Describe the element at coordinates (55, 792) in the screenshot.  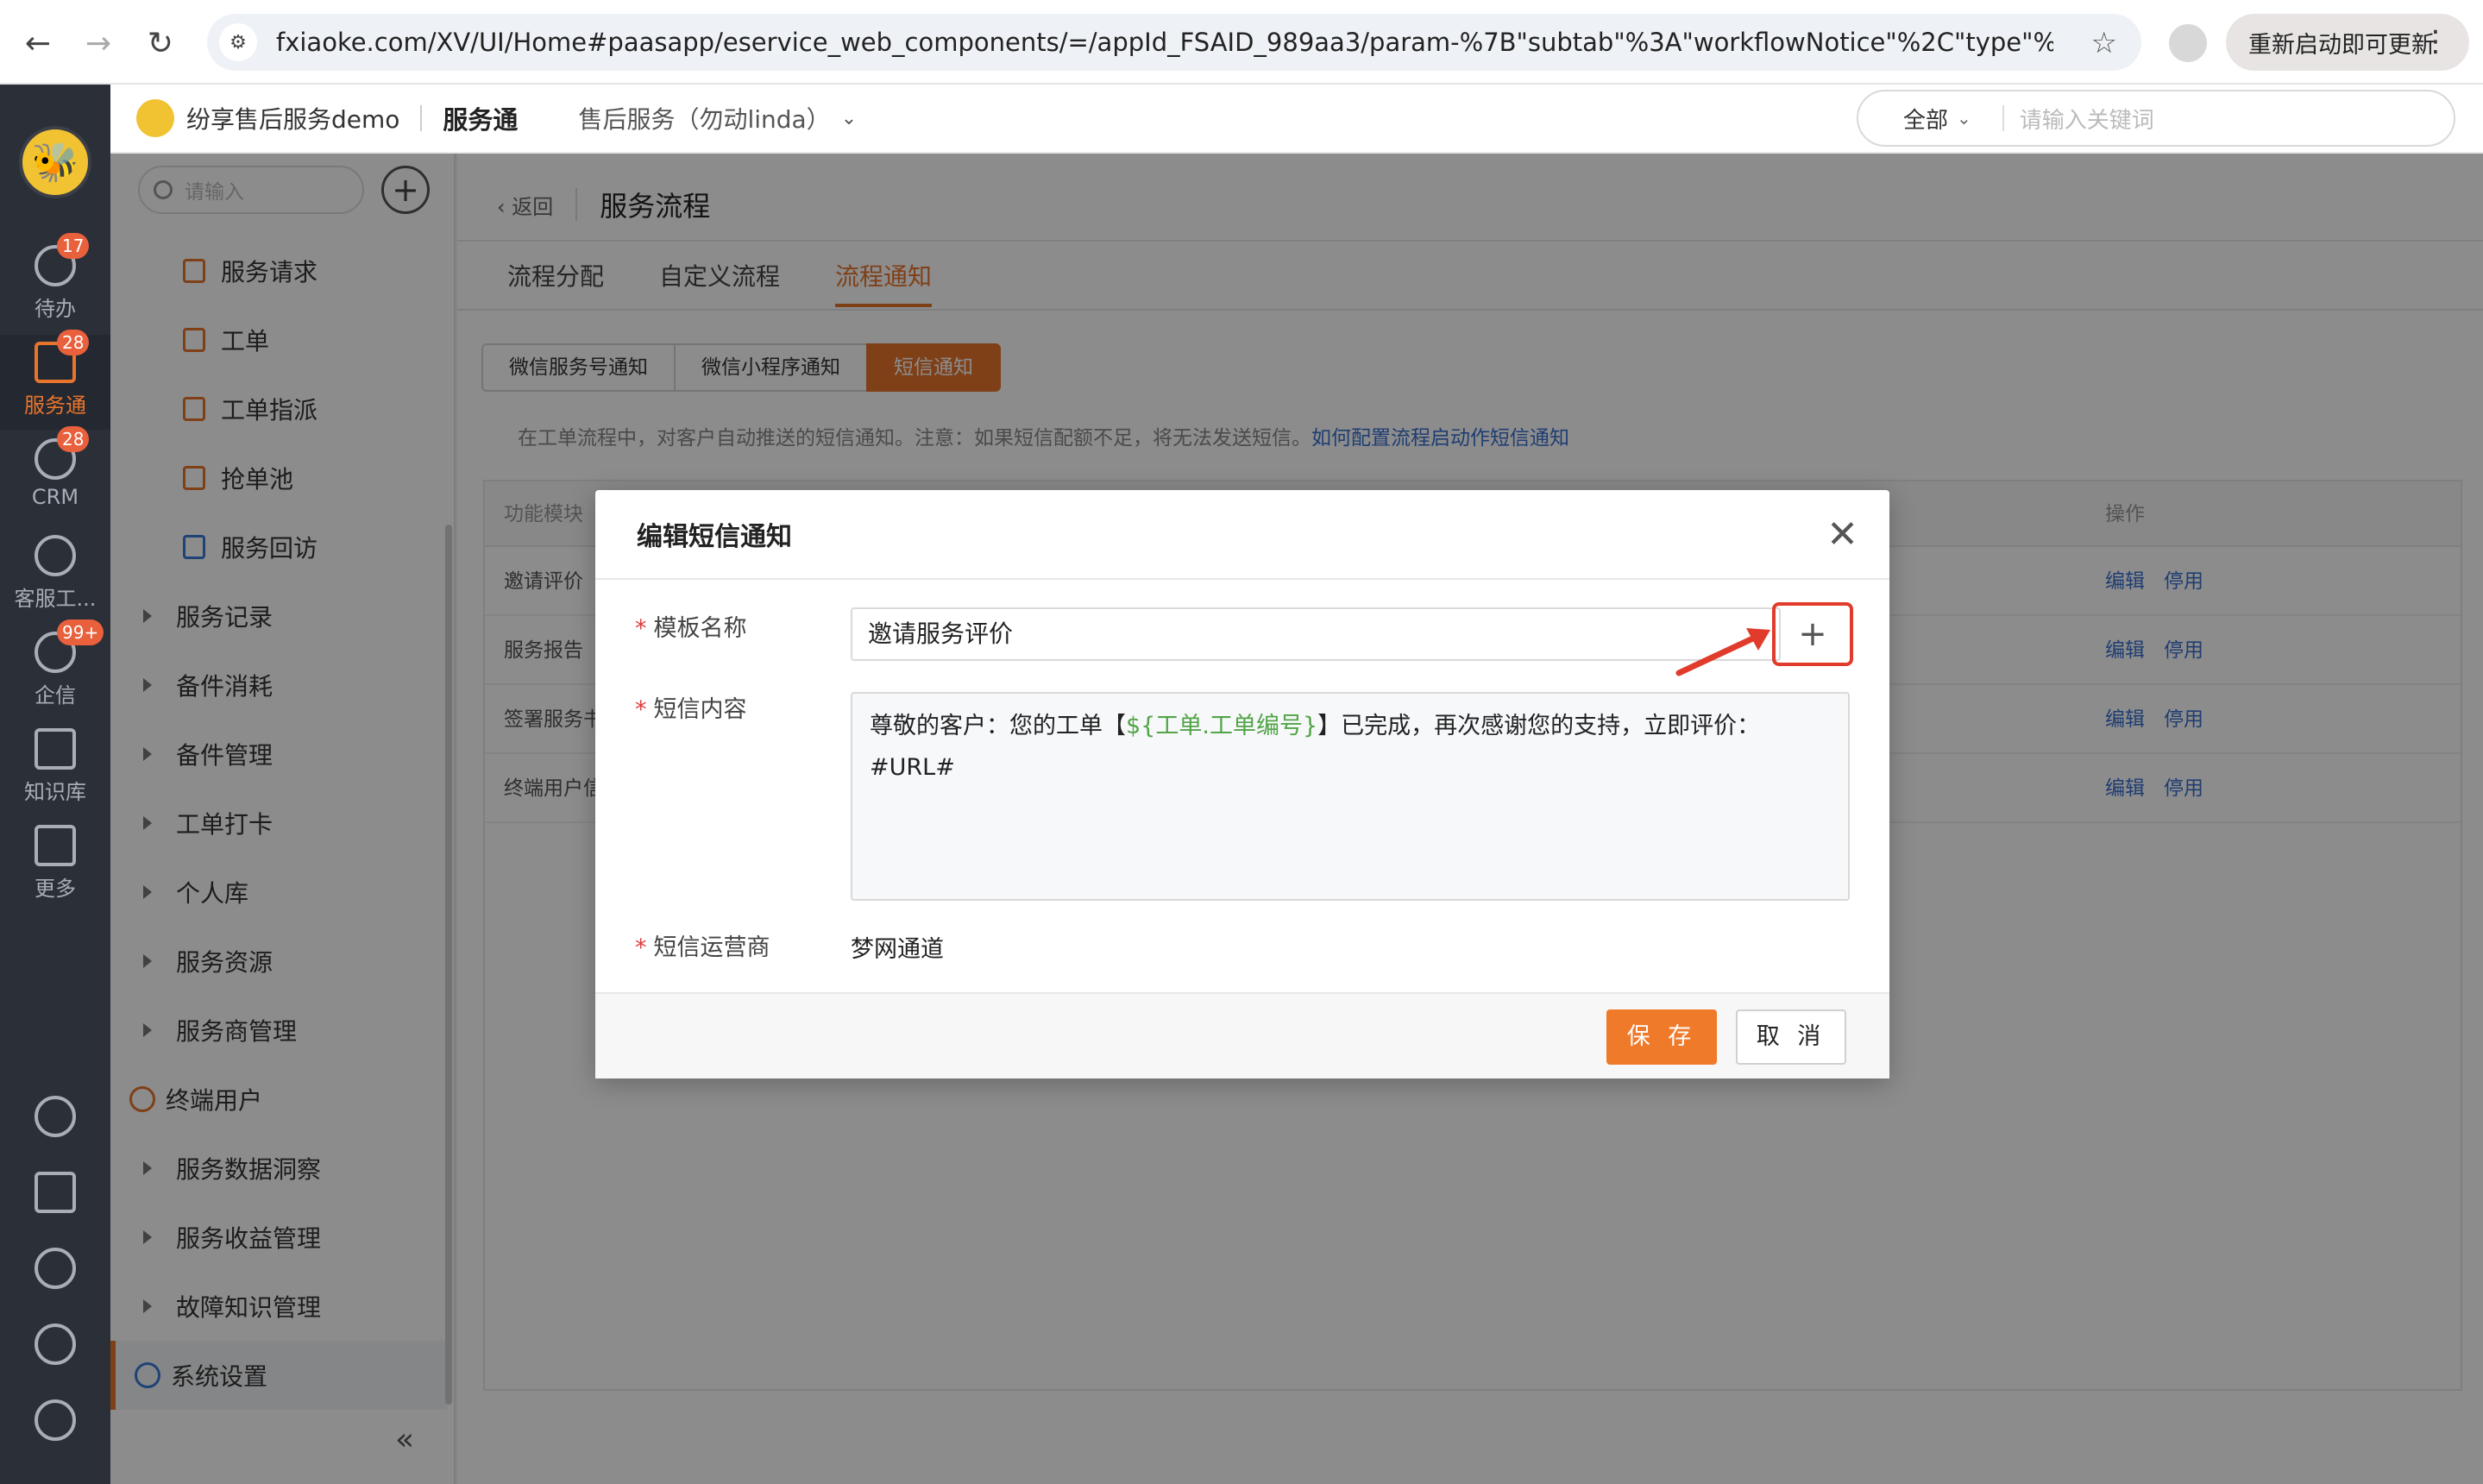
I see `rail-label: 知识库` at that location.